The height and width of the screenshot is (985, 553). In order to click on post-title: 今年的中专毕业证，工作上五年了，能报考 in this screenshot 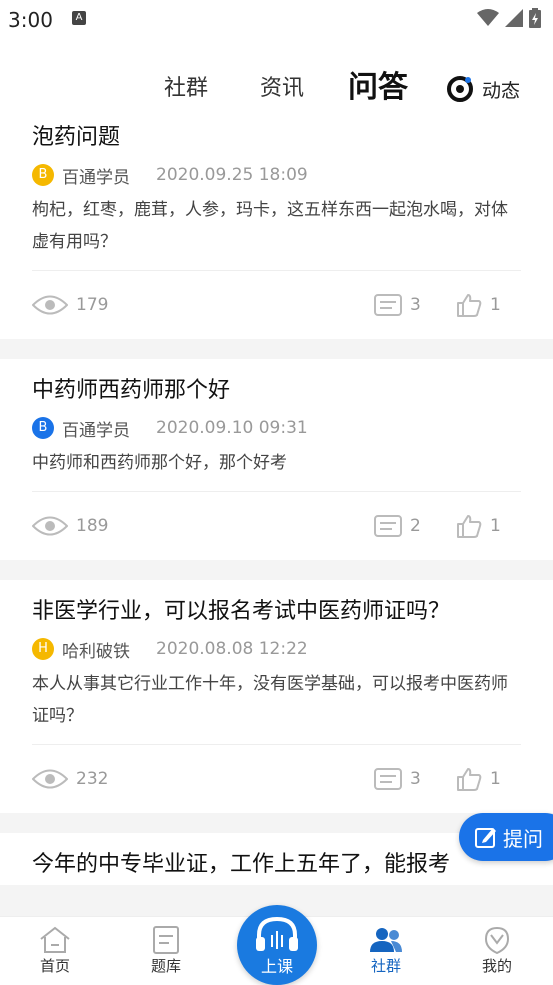, I will do `click(276, 859)`.